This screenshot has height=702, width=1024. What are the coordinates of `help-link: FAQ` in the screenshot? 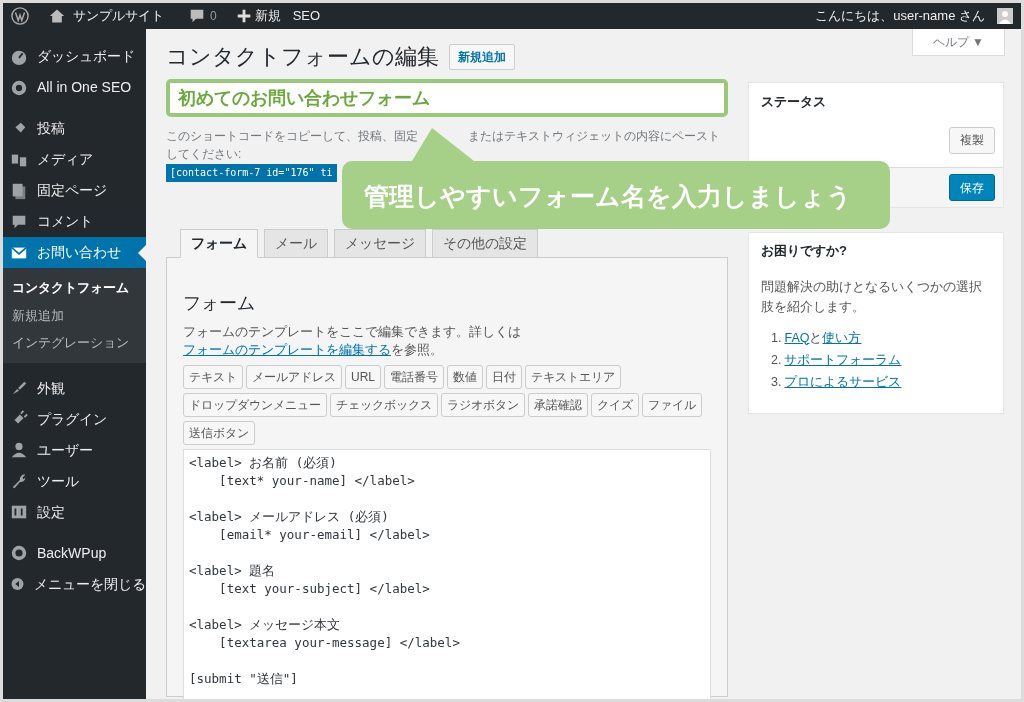 It's located at (797, 337).